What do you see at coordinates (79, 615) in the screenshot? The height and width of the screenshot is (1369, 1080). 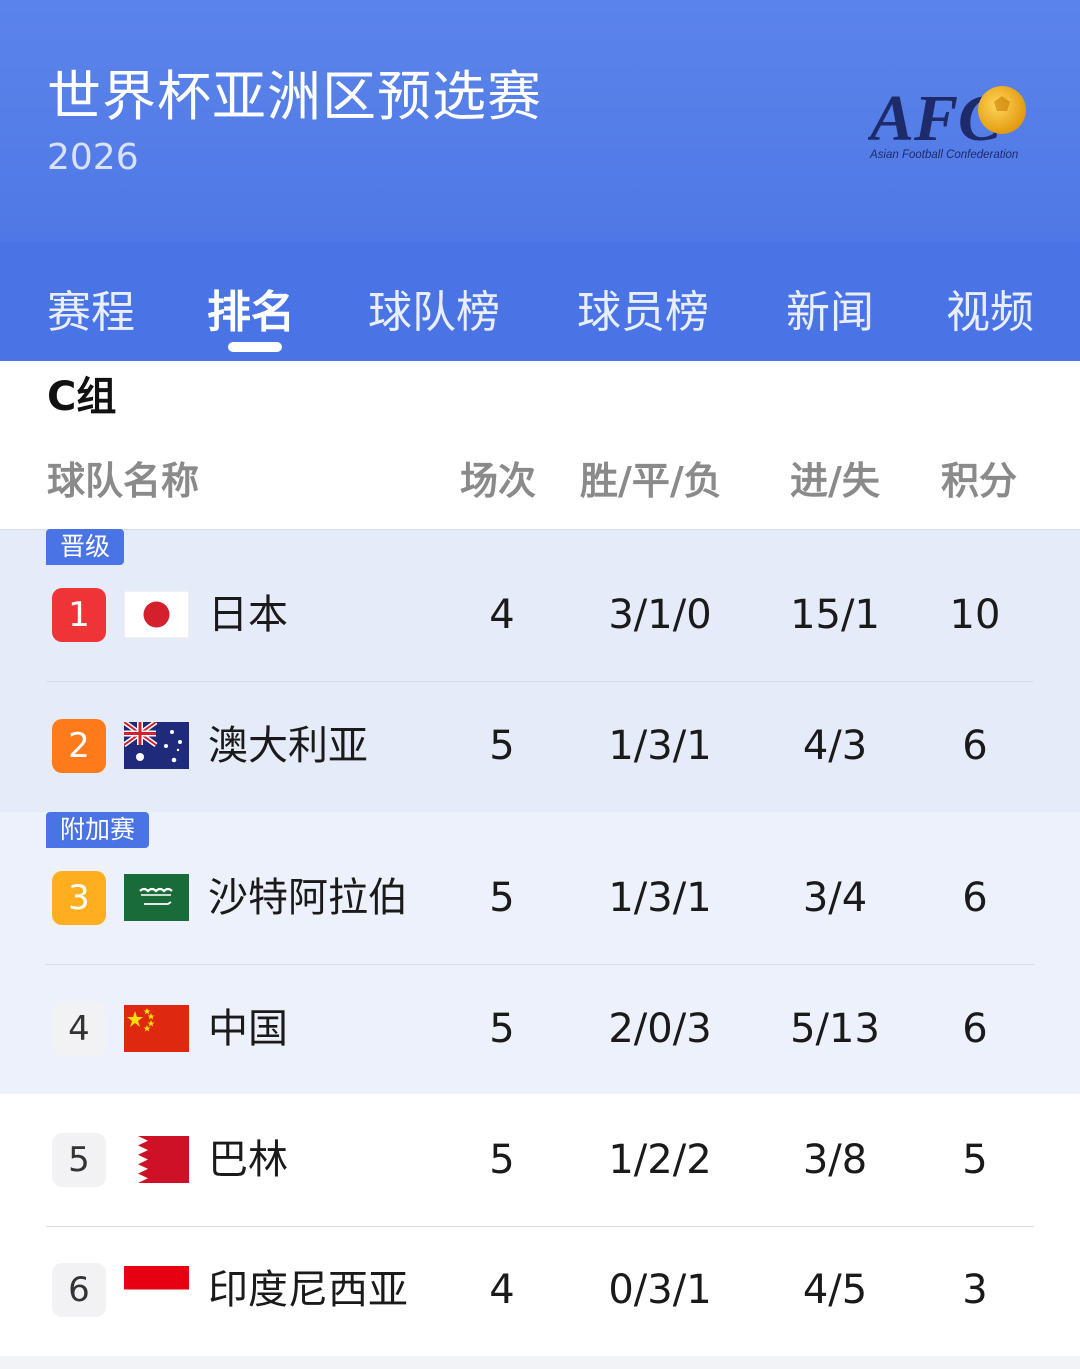 I see `rank-badge: 1` at bounding box center [79, 615].